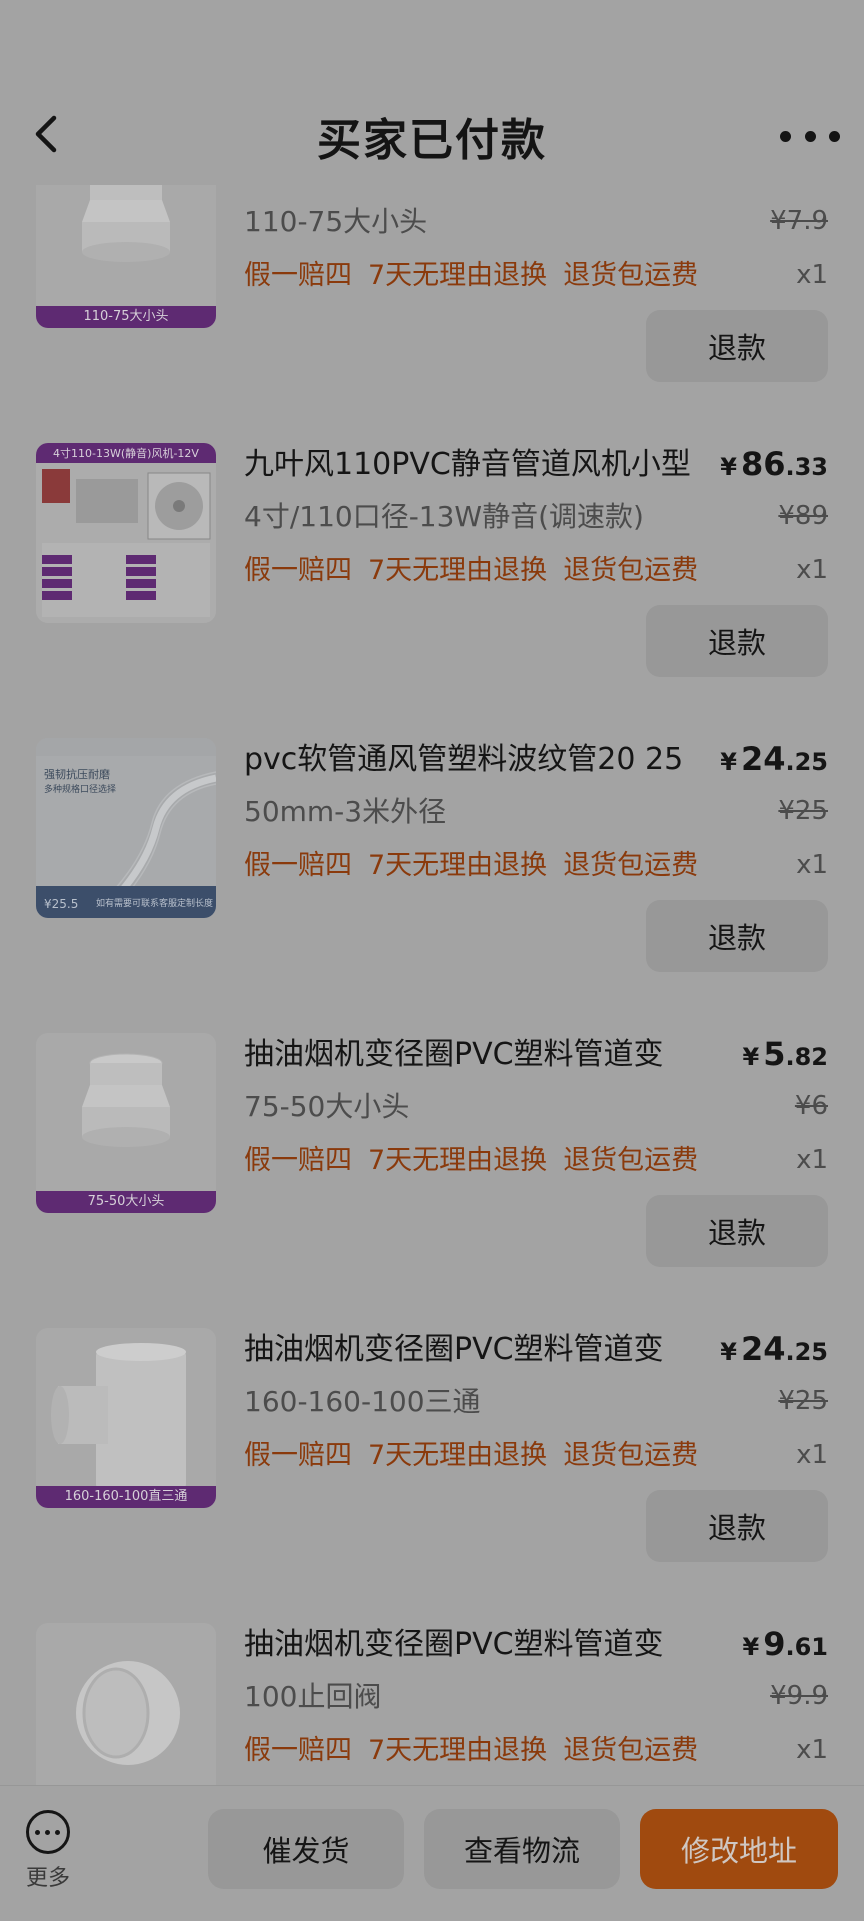 Image resolution: width=864 pixels, height=1921 pixels. What do you see at coordinates (799, 1696) in the screenshot?
I see `original-price: ¥9.9` at bounding box center [799, 1696].